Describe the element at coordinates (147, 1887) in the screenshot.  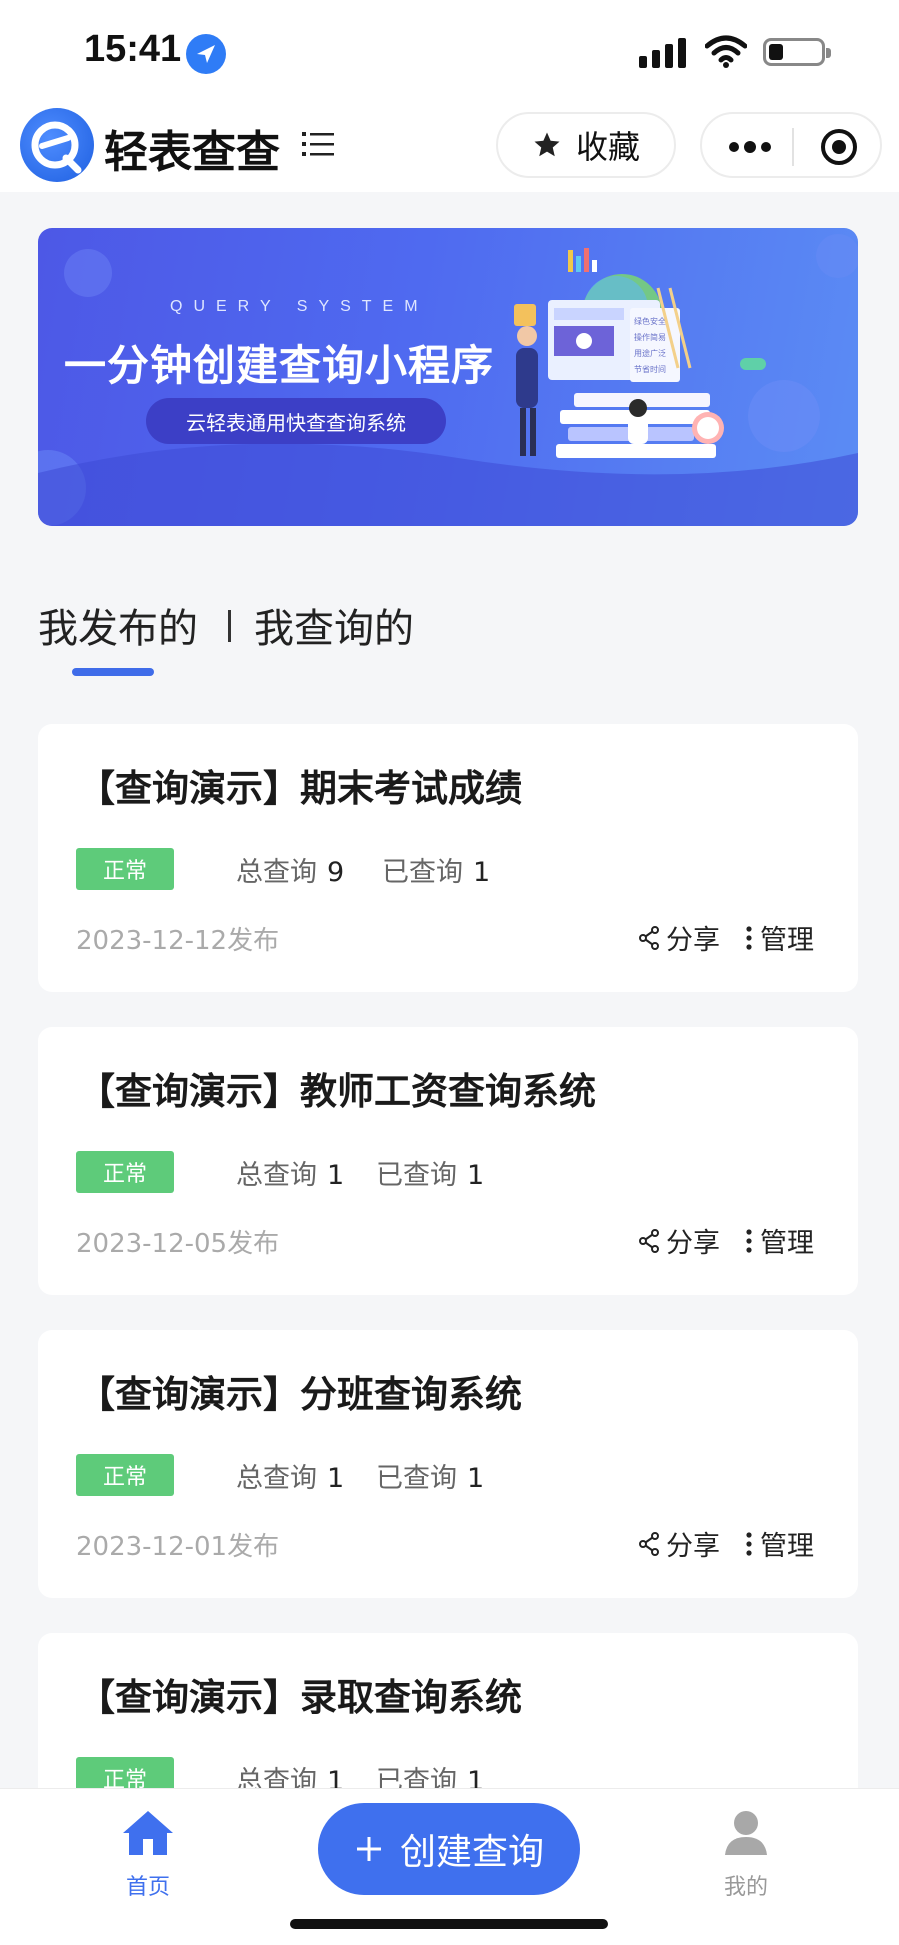
I see `home-label: 首页` at that location.